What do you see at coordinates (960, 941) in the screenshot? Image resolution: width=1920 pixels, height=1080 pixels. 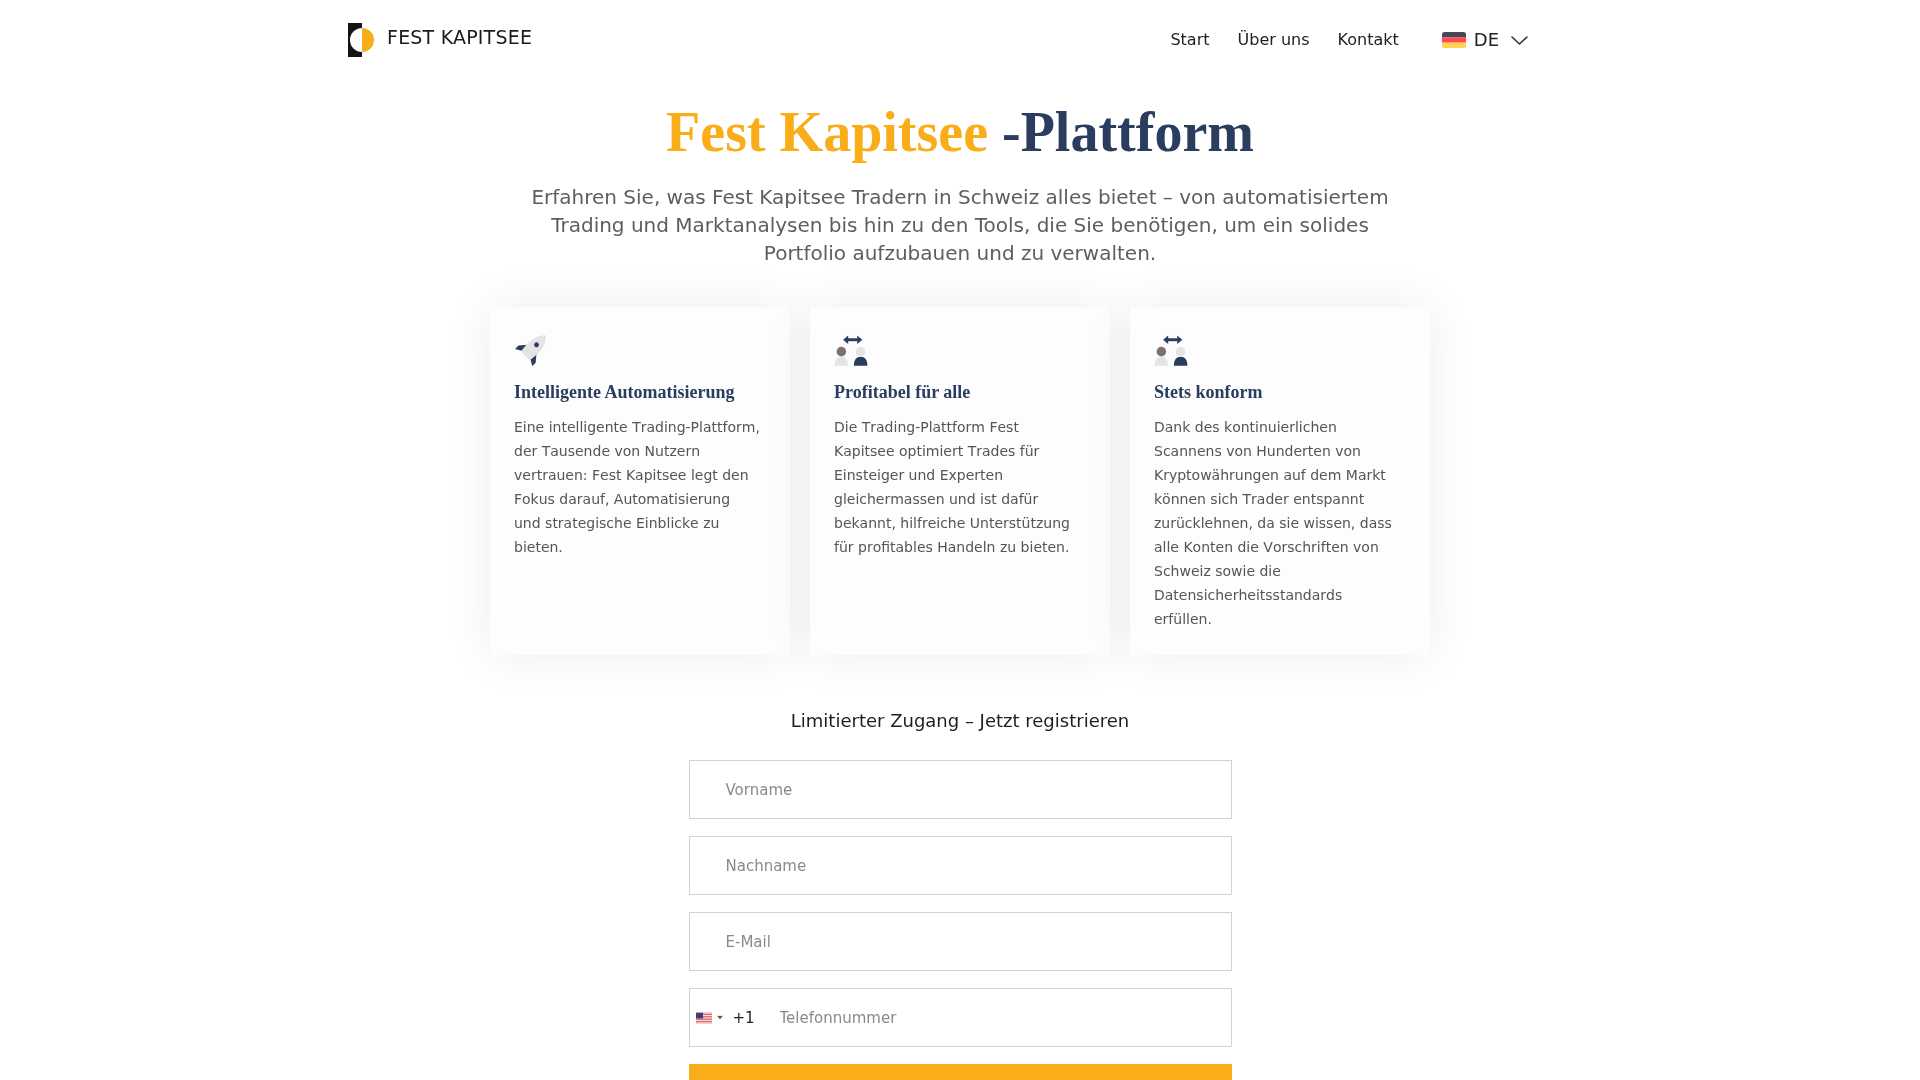 I see `email-field: E-Mail` at bounding box center [960, 941].